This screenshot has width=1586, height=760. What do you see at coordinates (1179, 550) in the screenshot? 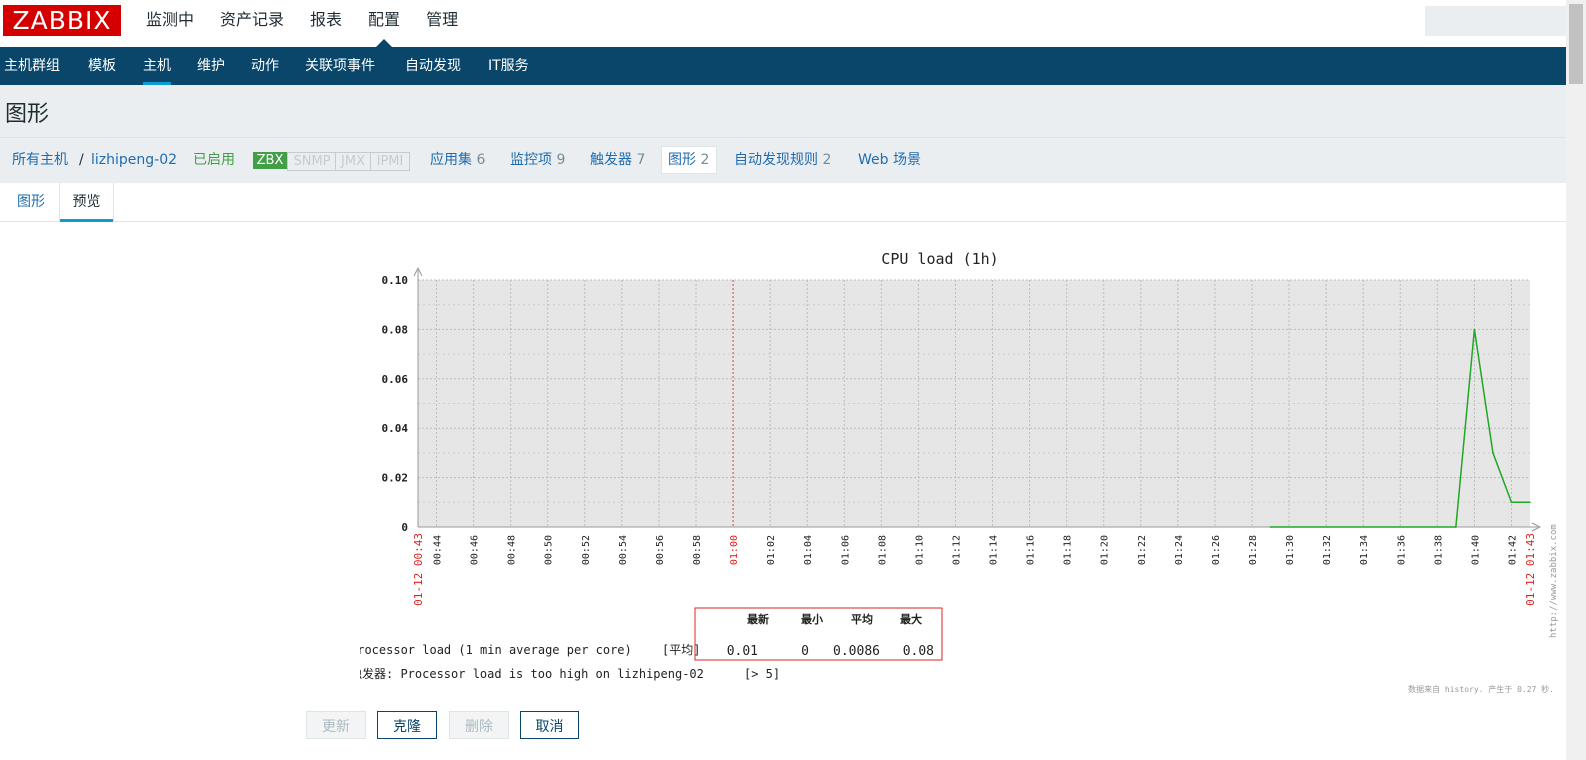
I see `x-tick-label: 01:24` at bounding box center [1179, 550].